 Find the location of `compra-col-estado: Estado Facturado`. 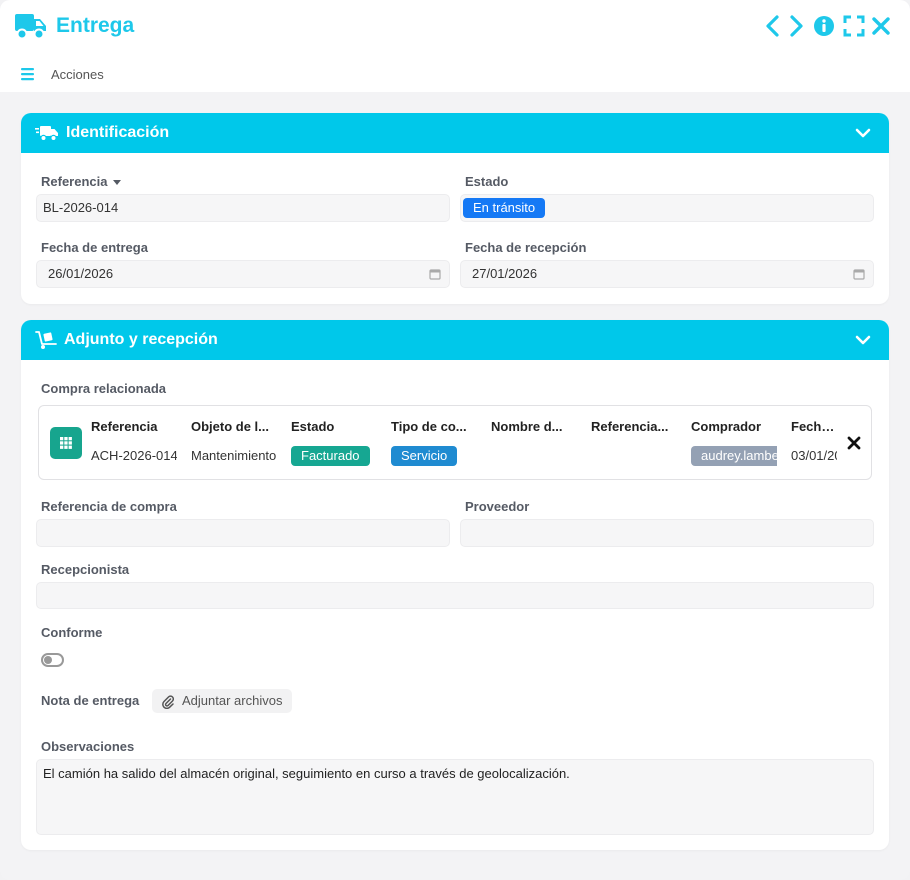

compra-col-estado: Estado Facturado is located at coordinates (337, 442).